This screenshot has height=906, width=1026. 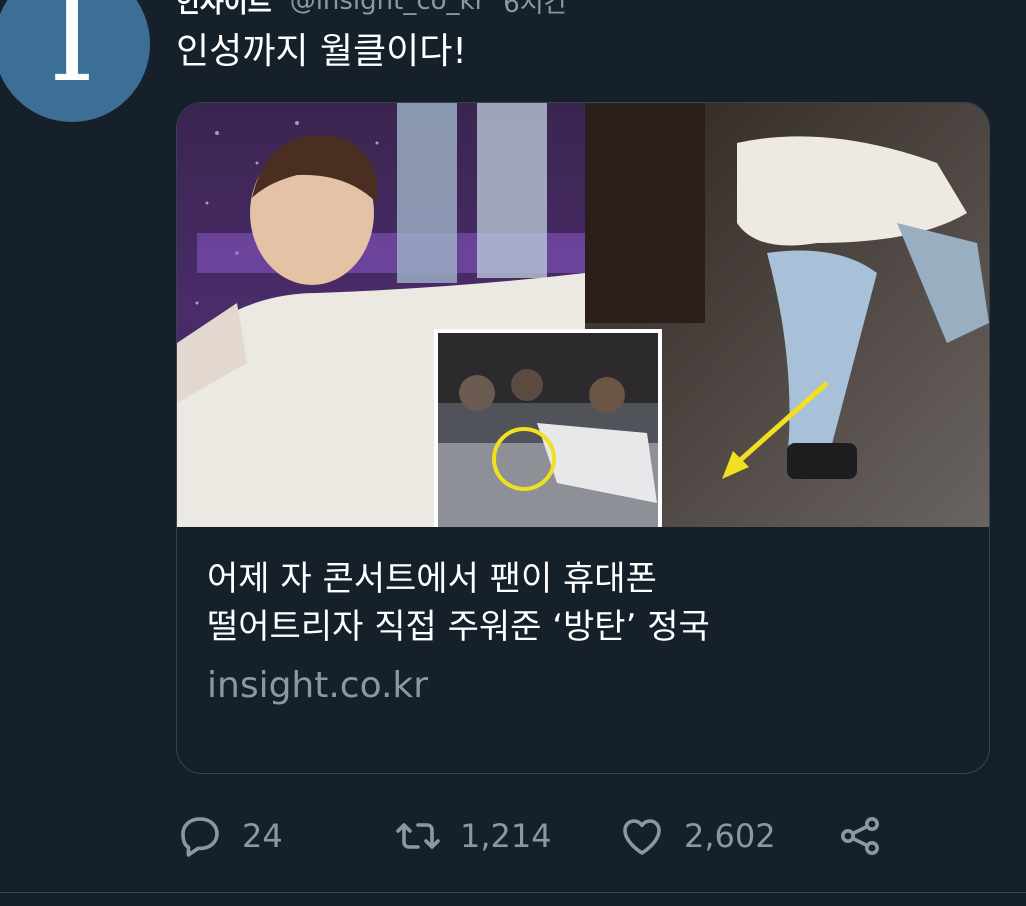 I want to click on avatar-letter: I, so click(x=72, y=54).